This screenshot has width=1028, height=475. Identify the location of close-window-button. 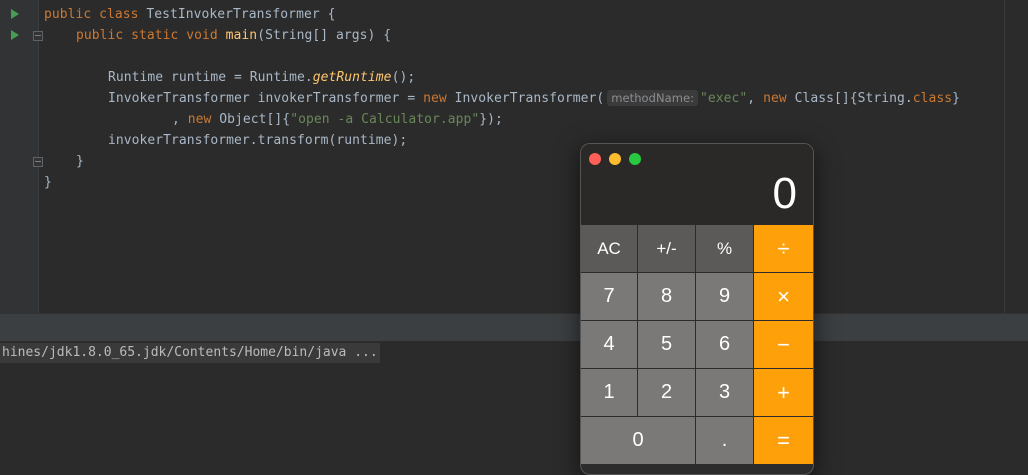
(595, 159).